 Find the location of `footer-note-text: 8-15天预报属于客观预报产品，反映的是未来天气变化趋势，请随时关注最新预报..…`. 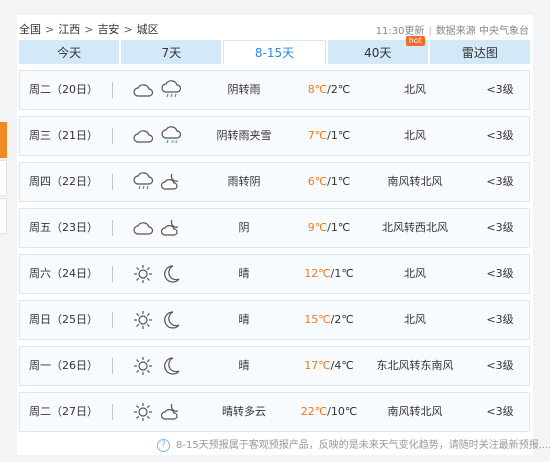

footer-note-text: 8-15天预报属于客观预报产品，反映的是未来天气变化趋势，请随时关注最新预报..… is located at coordinates (363, 445).